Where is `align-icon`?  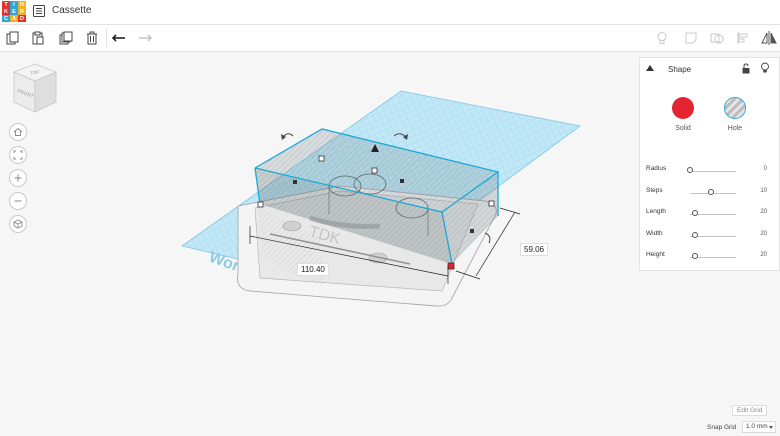
align-icon is located at coordinates (743, 38).